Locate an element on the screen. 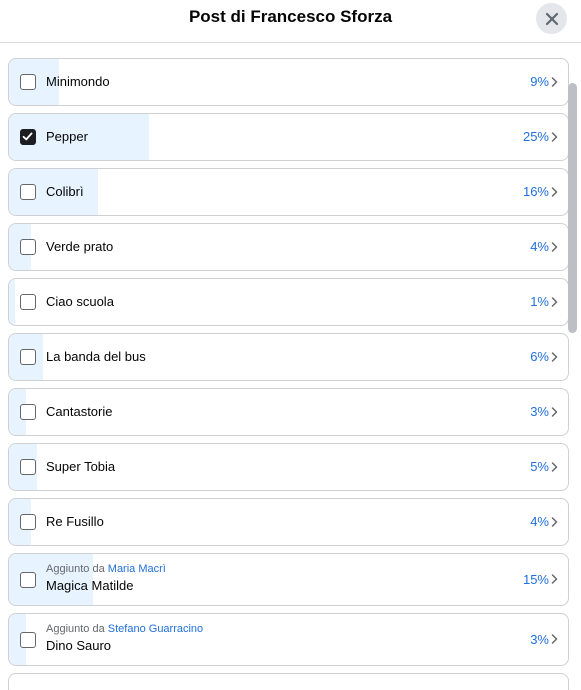 This screenshot has width=581, height=690. vote-percent-link: 9% is located at coordinates (544, 81).